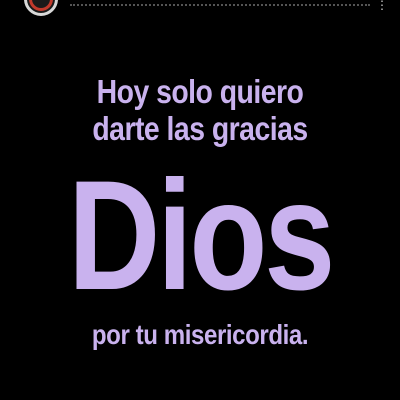 The height and width of the screenshot is (400, 400). What do you see at coordinates (200, 91) in the screenshot?
I see `post-text-line-1: Hoy solo quiero` at bounding box center [200, 91].